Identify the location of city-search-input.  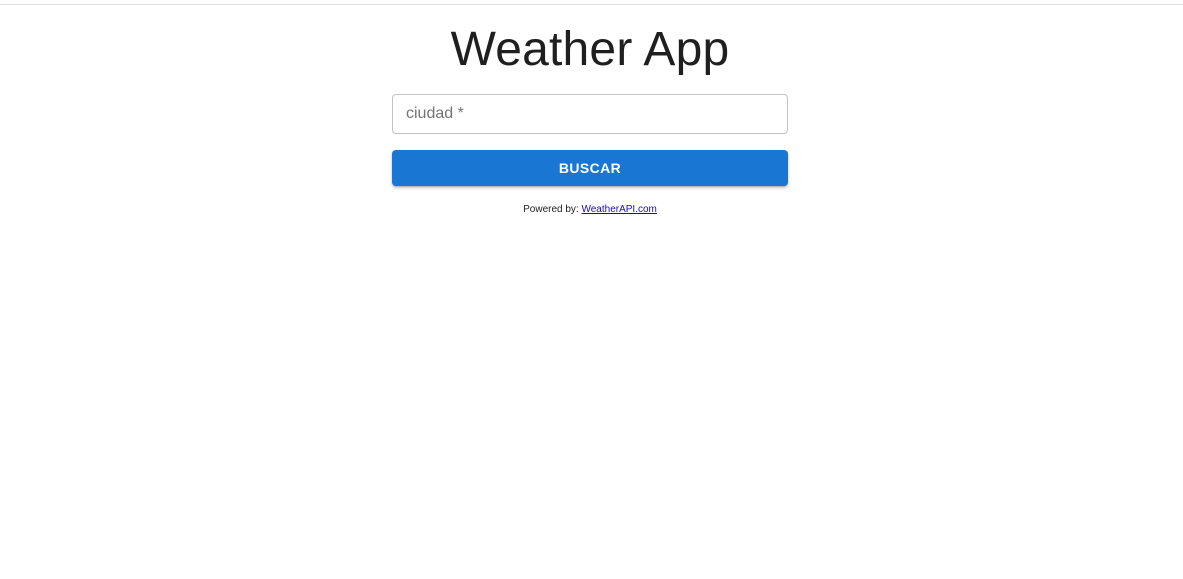
(590, 114).